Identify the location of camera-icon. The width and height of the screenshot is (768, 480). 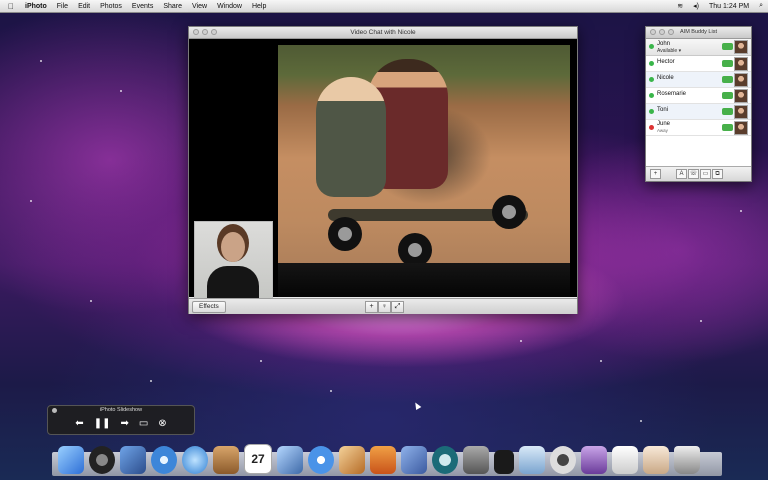
(727, 46).